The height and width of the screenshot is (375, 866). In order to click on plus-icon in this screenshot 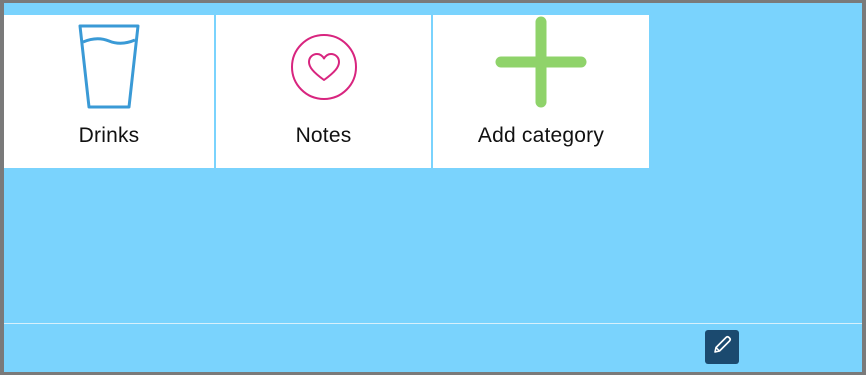, I will do `click(541, 62)`.